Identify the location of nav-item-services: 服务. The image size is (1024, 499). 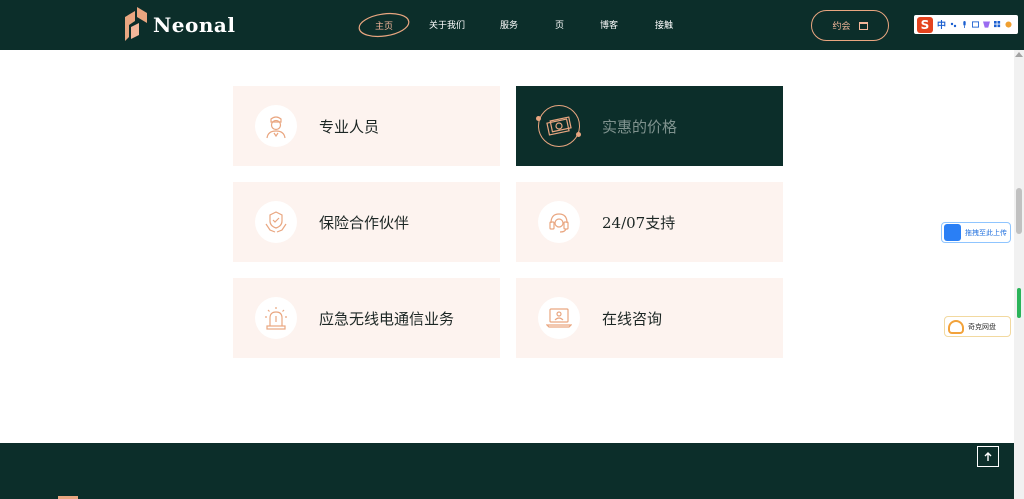
(509, 24).